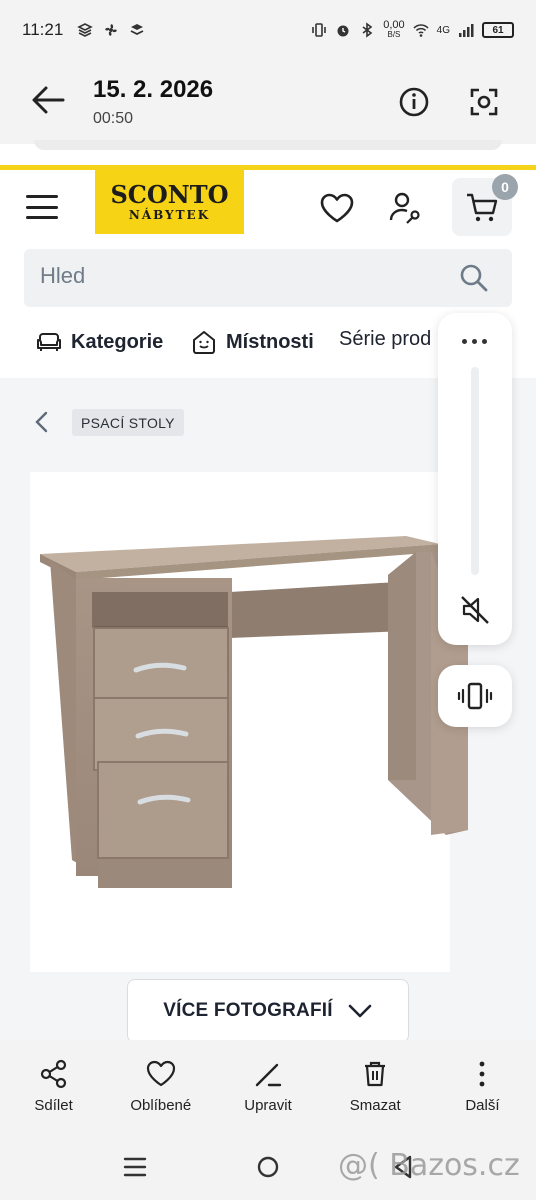  I want to click on nav-kategorie: Kategorie, so click(99, 342).